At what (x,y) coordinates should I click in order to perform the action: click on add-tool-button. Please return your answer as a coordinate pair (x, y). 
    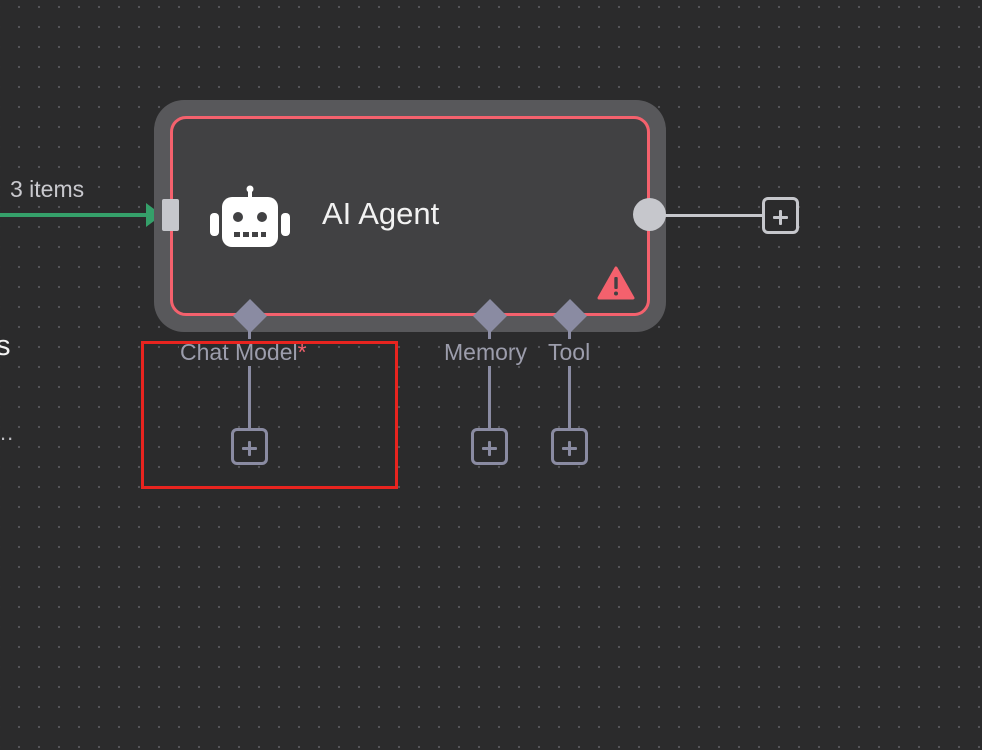
    Looking at the image, I should click on (569, 446).